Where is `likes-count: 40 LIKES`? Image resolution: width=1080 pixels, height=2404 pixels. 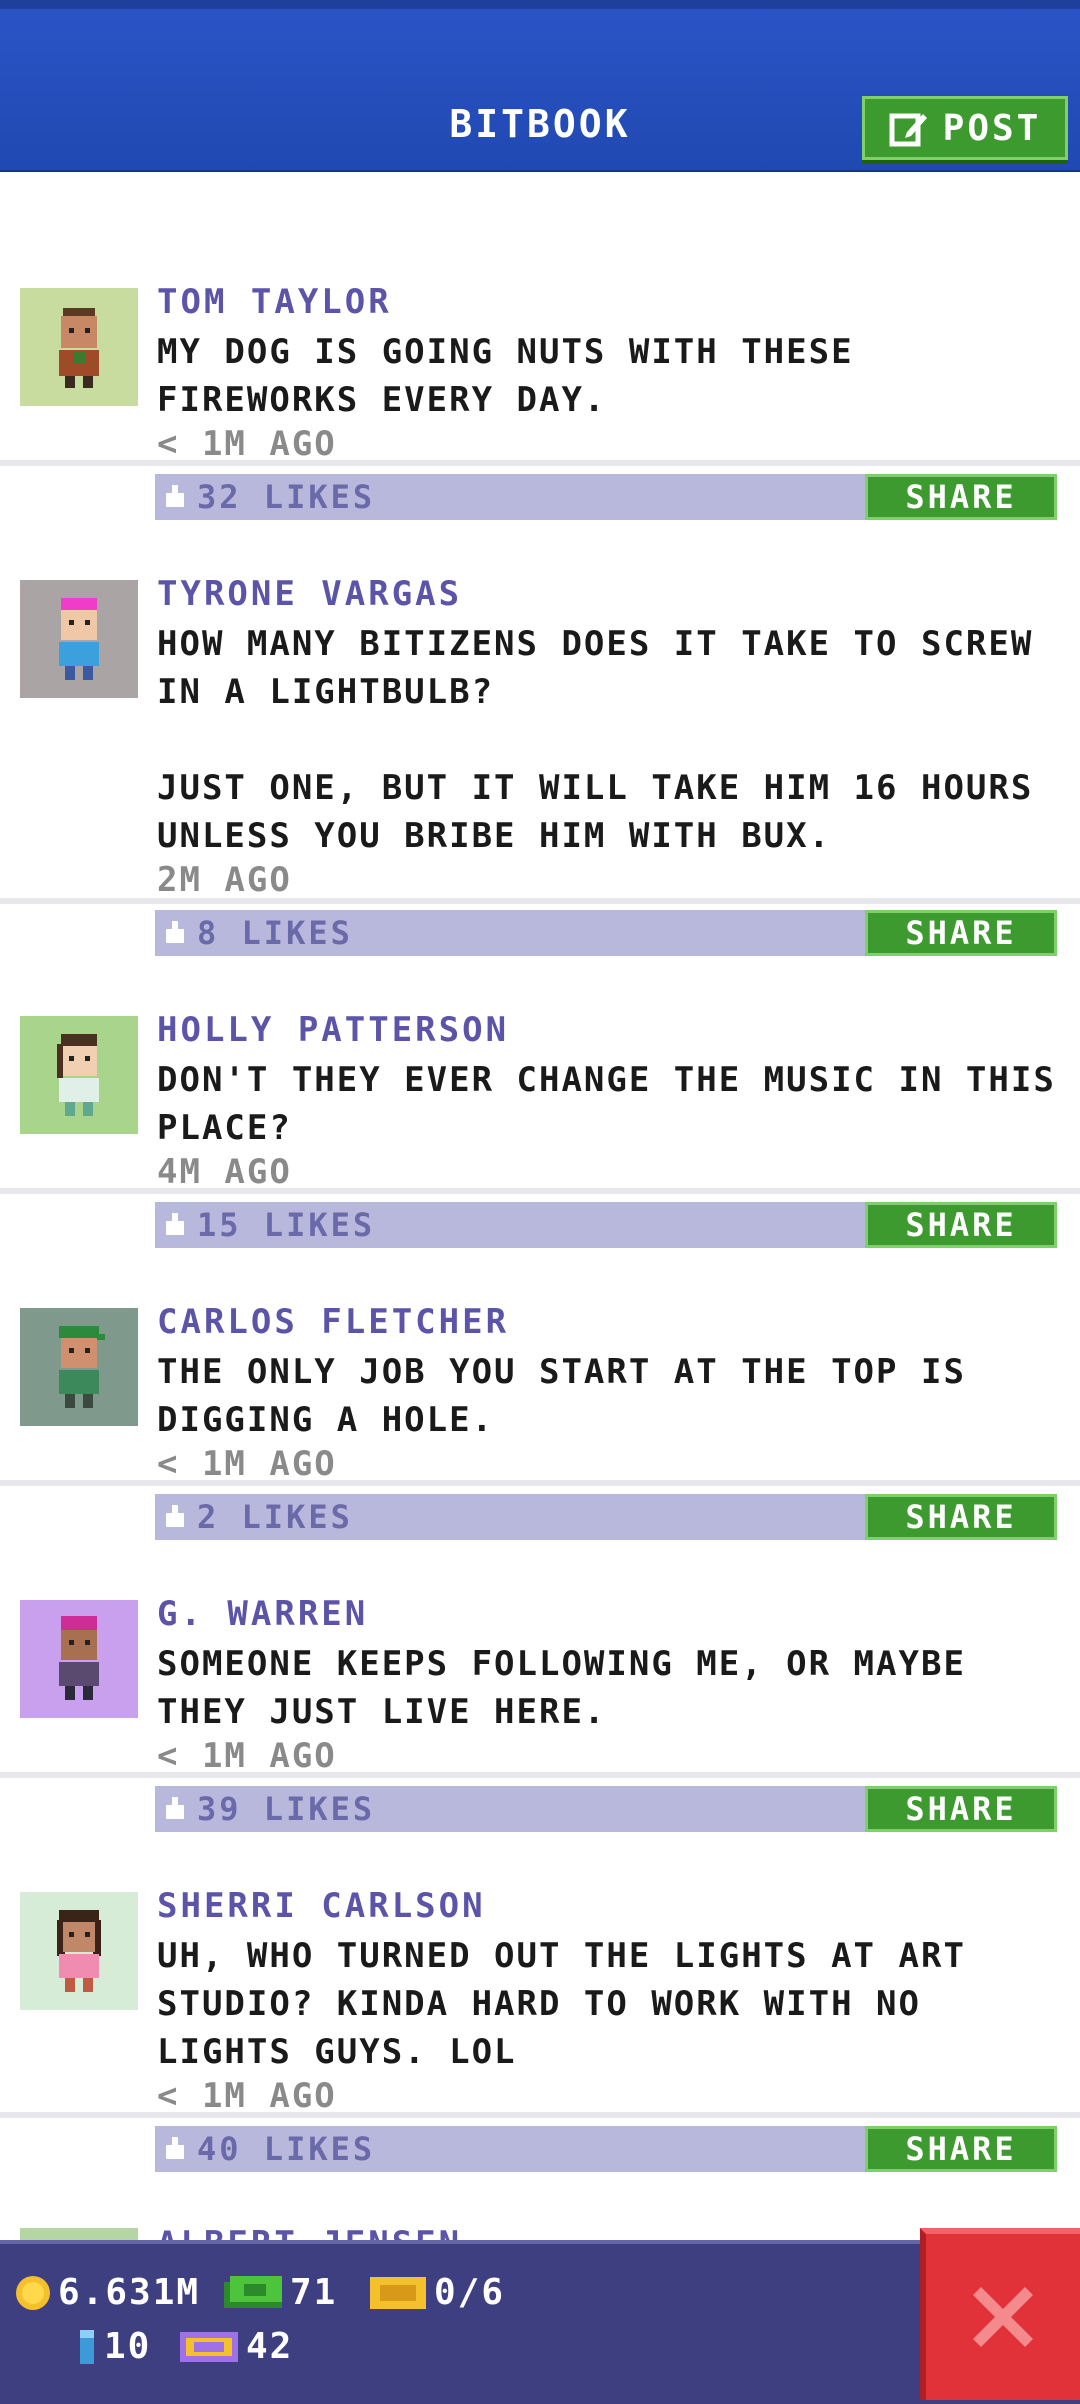 likes-count: 40 LIKES is located at coordinates (286, 2149).